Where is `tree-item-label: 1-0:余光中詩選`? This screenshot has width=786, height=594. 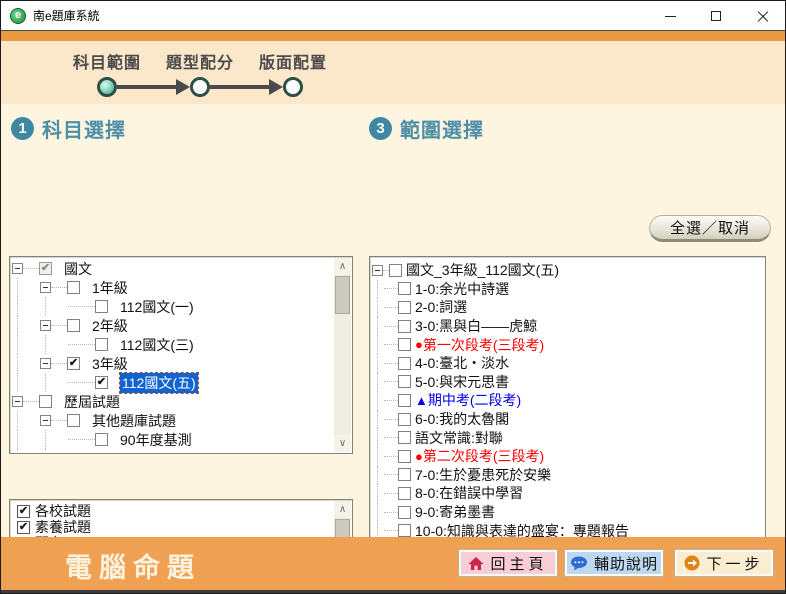
tree-item-label: 1-0:余光中詩選 is located at coordinates (462, 289).